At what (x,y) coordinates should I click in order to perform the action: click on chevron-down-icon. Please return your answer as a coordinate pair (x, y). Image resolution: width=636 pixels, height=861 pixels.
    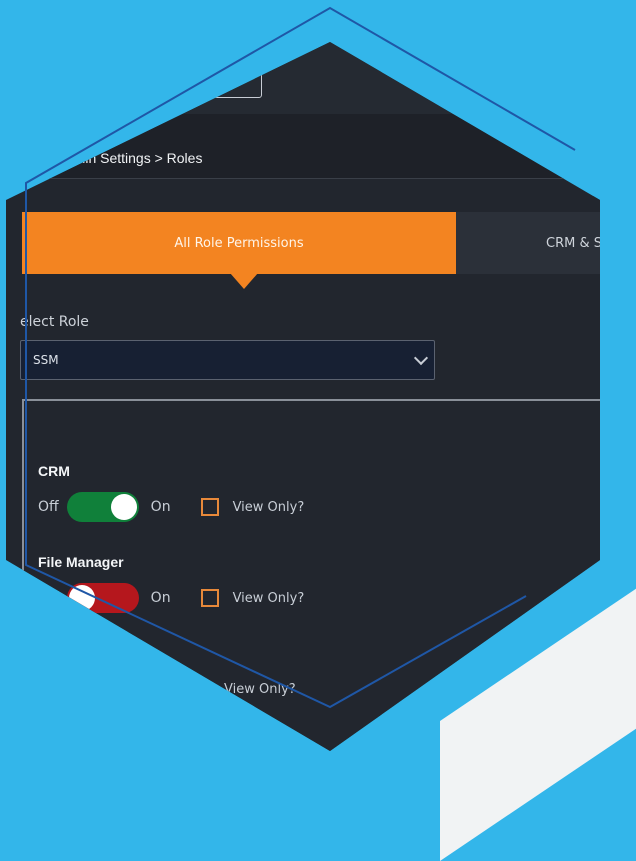
    Looking at the image, I should click on (421, 358).